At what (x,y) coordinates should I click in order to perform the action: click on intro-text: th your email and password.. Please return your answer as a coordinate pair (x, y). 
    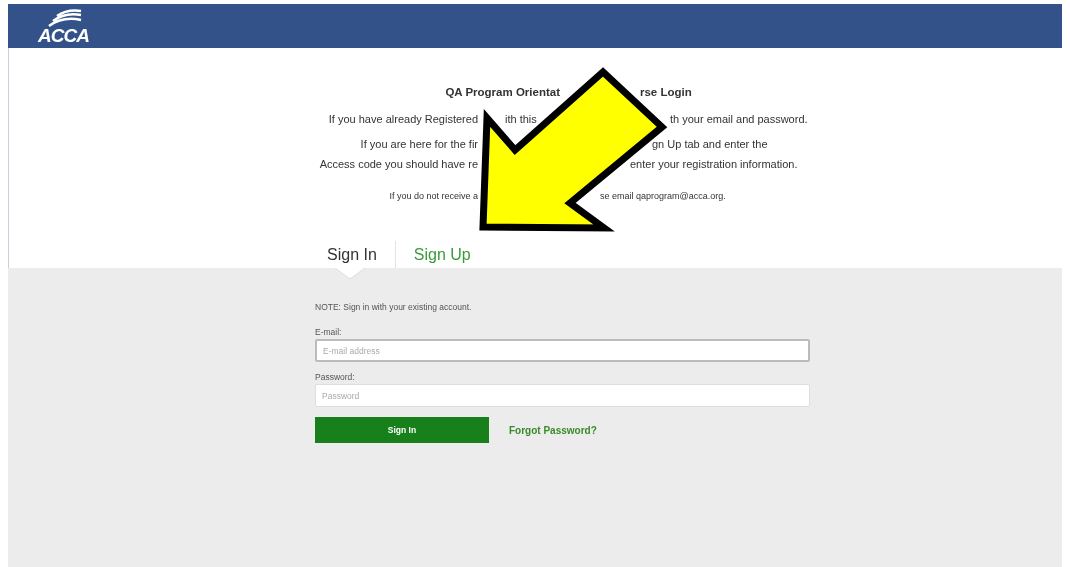
    Looking at the image, I should click on (739, 119).